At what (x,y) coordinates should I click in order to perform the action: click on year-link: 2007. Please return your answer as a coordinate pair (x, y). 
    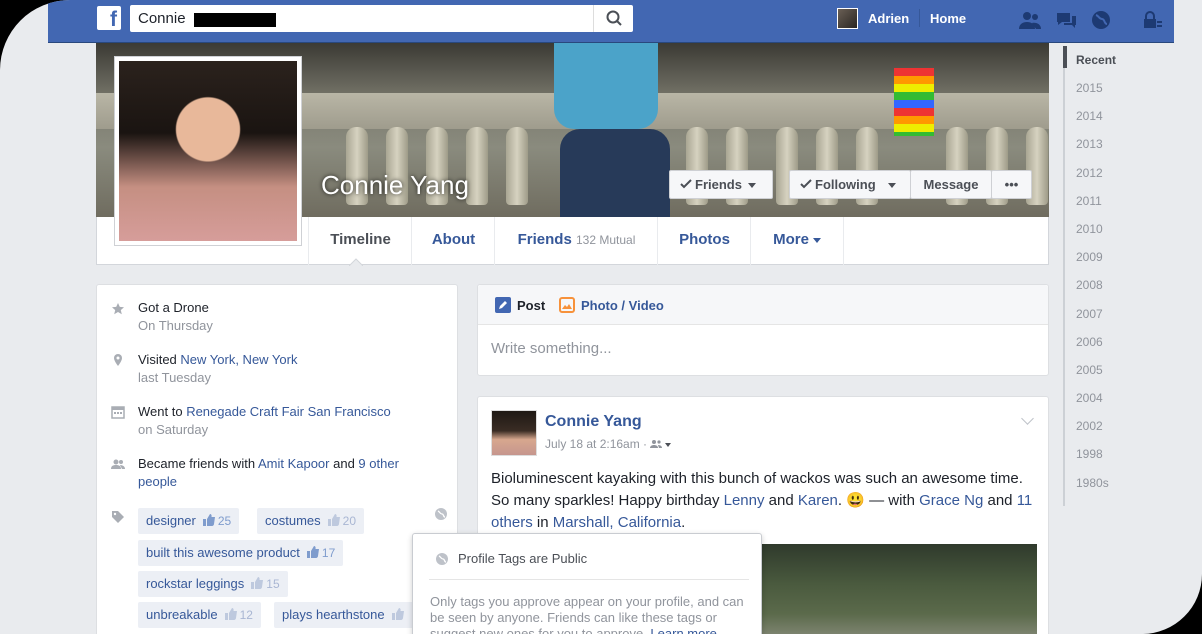
    Looking at the image, I should click on (1089, 314).